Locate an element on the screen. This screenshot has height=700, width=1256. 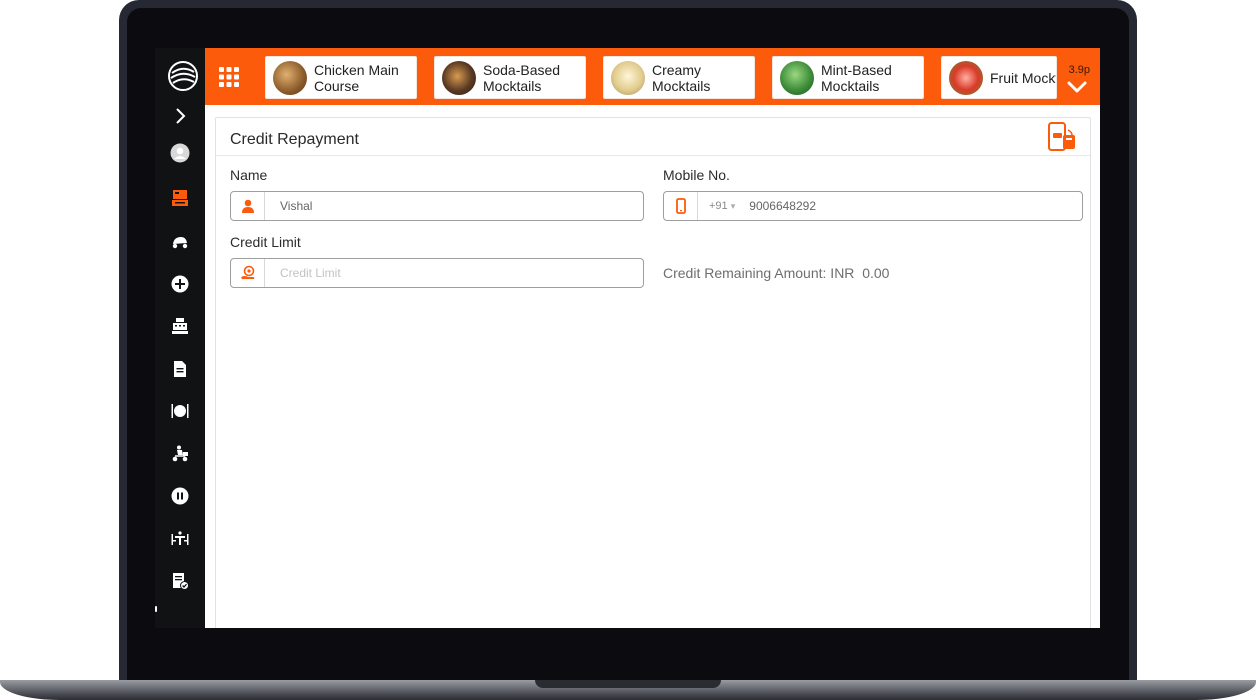
delivery-scooter-icon is located at coordinates (180, 241).